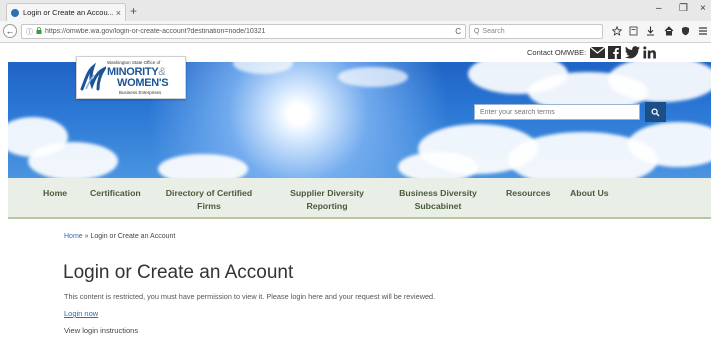 This screenshot has width=711, height=343. What do you see at coordinates (617, 32) in the screenshot?
I see `star-icon` at bounding box center [617, 32].